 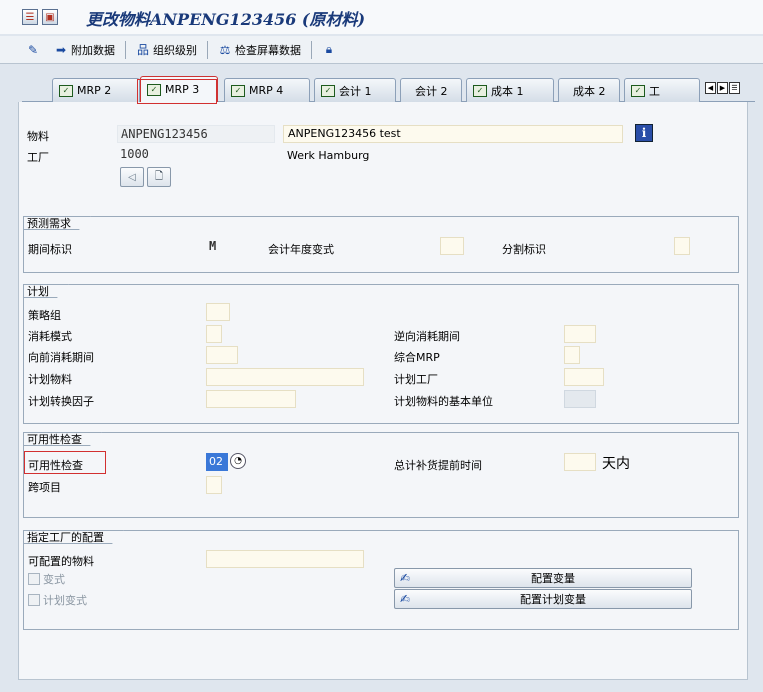 I want to click on strategy-group-label: 策略组, so click(x=44, y=315).